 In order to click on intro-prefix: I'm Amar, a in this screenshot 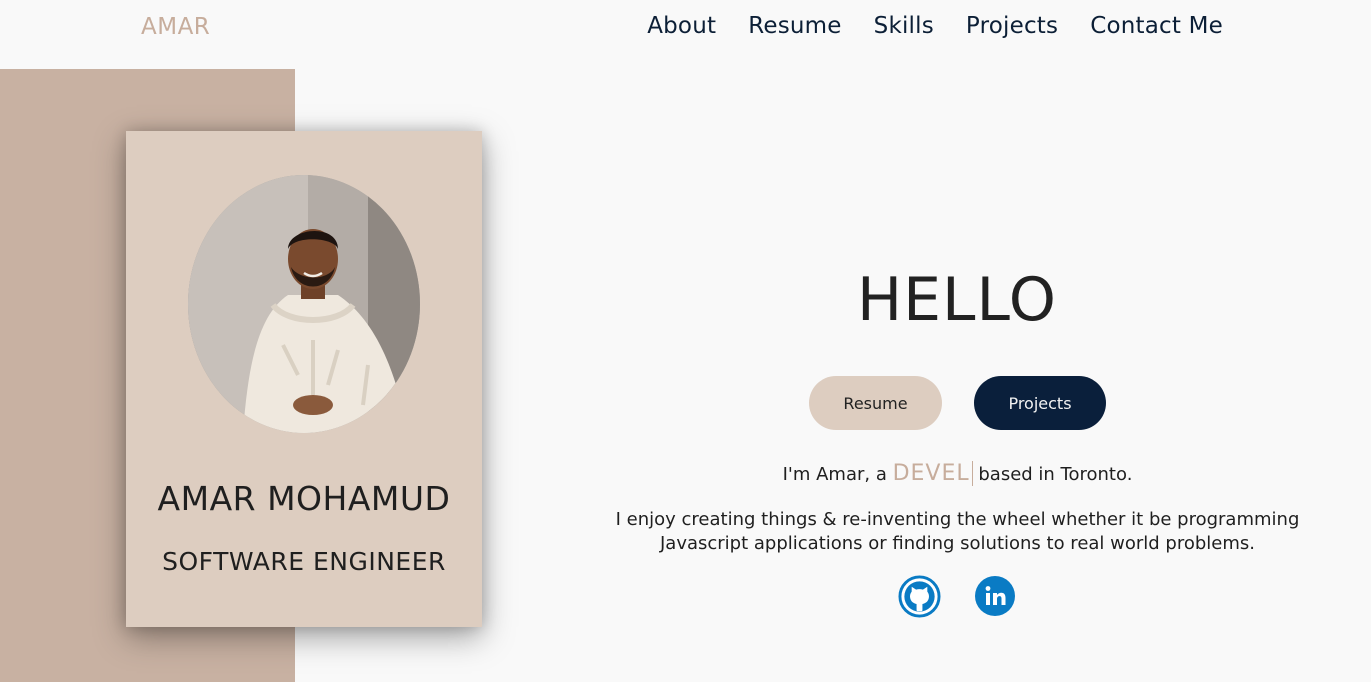, I will do `click(834, 474)`.